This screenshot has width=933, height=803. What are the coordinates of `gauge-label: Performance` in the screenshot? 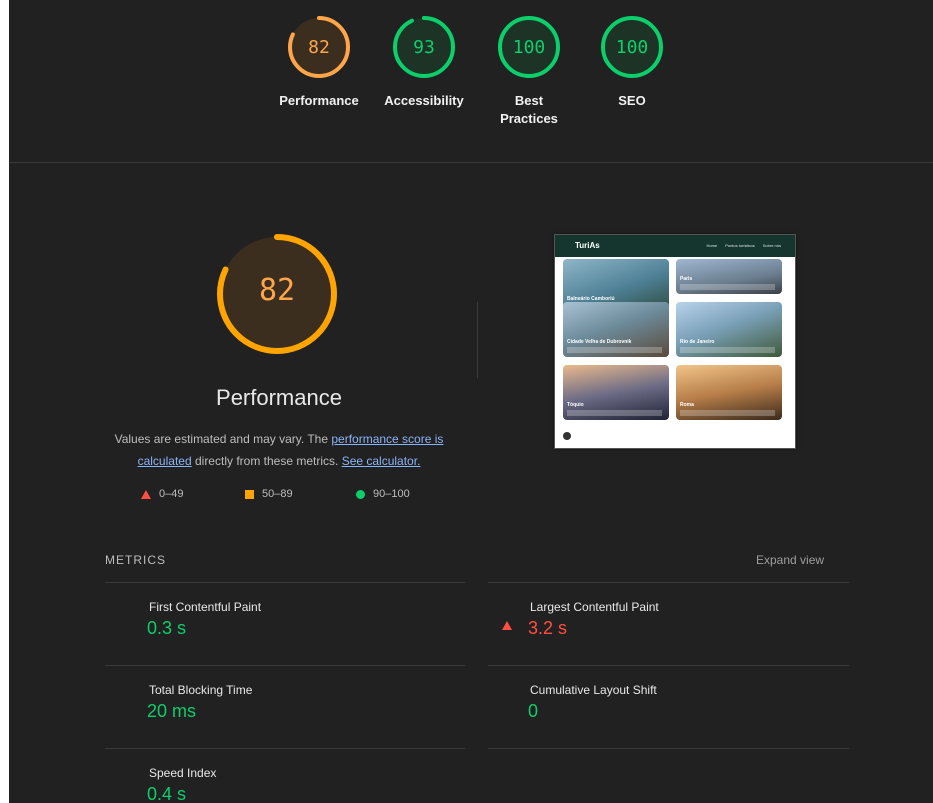 It's located at (319, 100).